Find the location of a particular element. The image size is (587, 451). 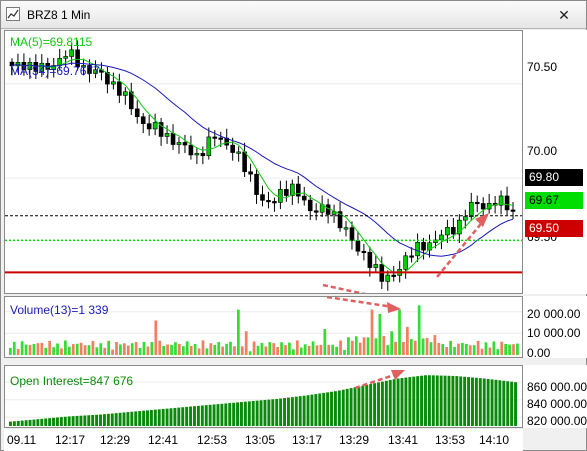

window-title: BRZ8 1 Min is located at coordinates (59, 15).